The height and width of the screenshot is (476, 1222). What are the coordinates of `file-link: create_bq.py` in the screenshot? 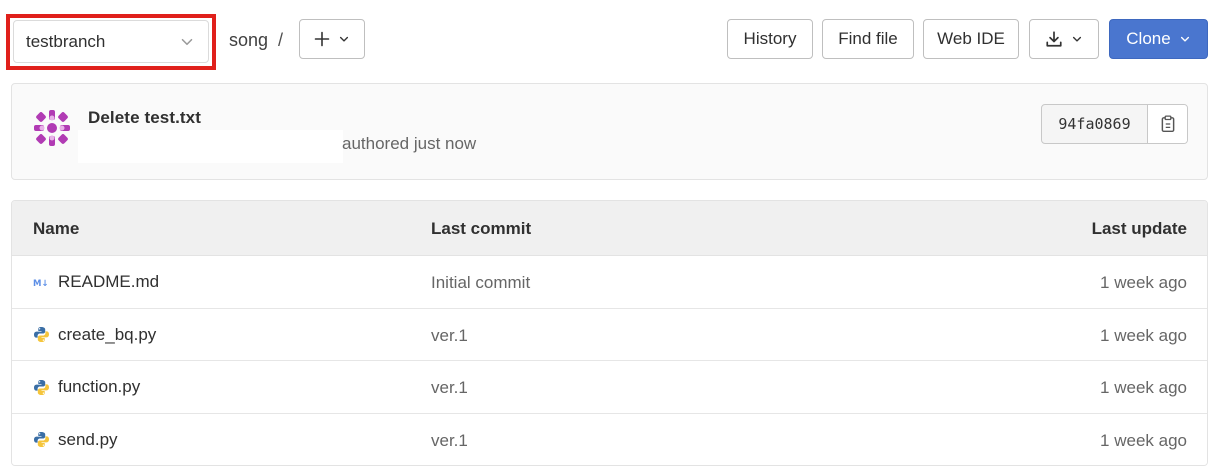 It's located at (94, 335).